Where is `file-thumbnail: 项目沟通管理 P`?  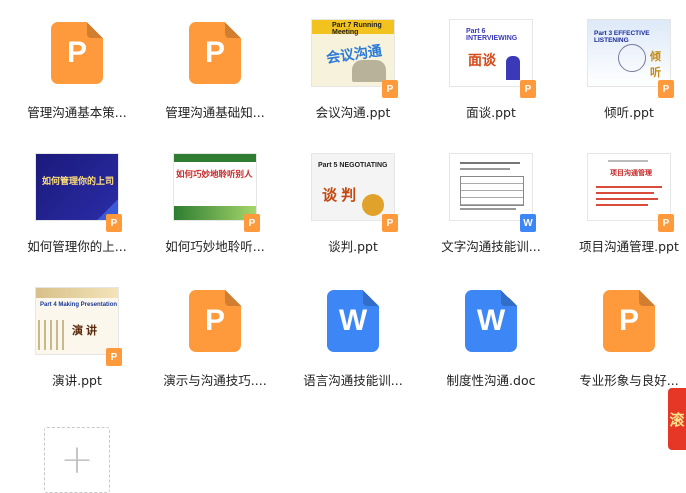
file-thumbnail: 项目沟通管理 P is located at coordinates (631, 189).